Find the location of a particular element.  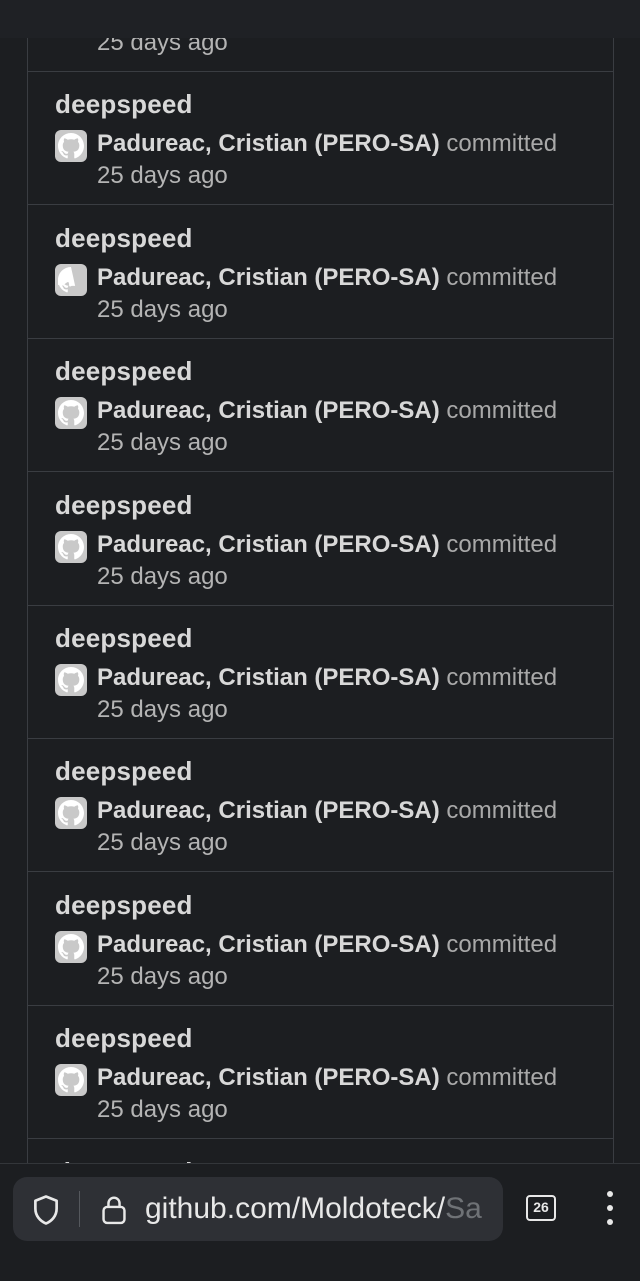

address-bar: github.com/Moldoteck/Sa is located at coordinates (258, 1209).